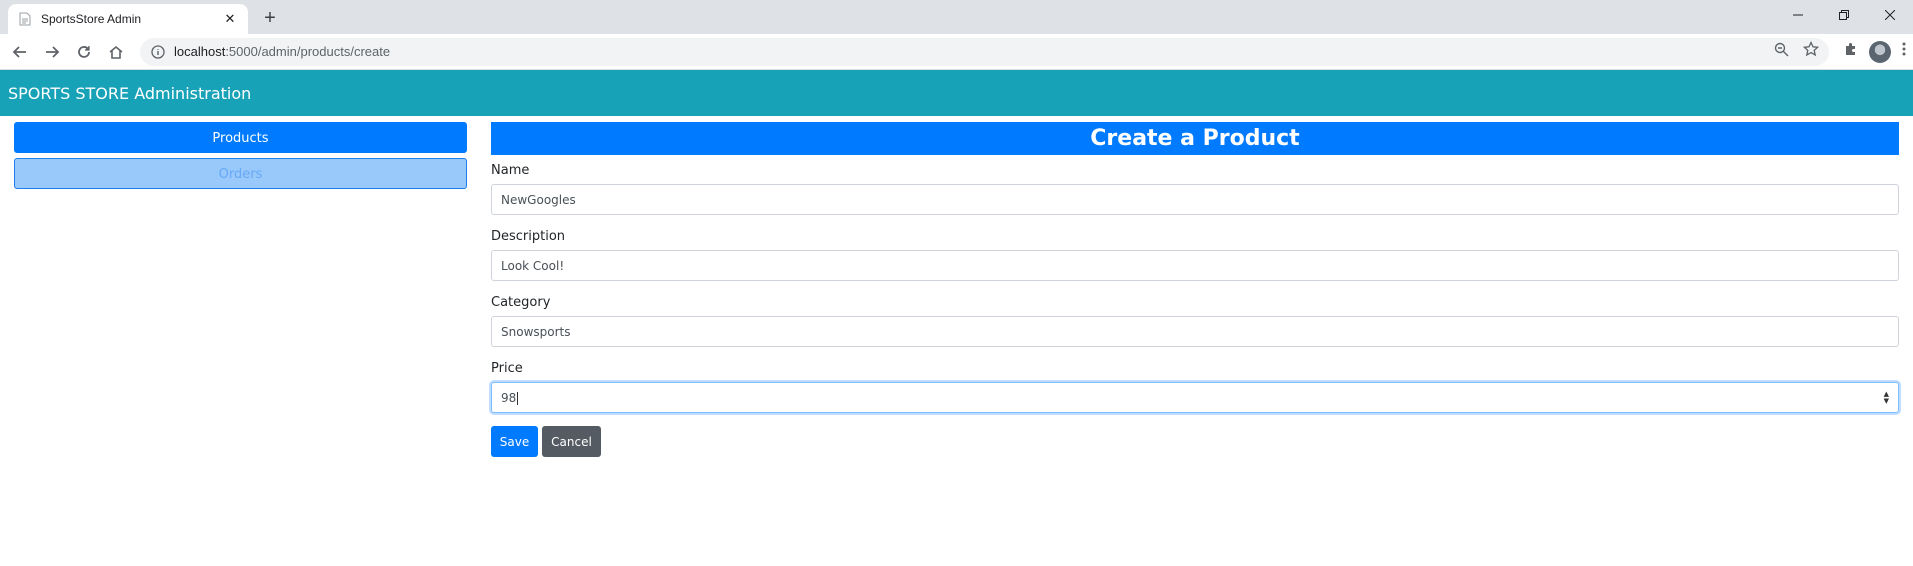  What do you see at coordinates (1195, 397) in the screenshot?
I see `price-field: 98 ▲ ▼` at bounding box center [1195, 397].